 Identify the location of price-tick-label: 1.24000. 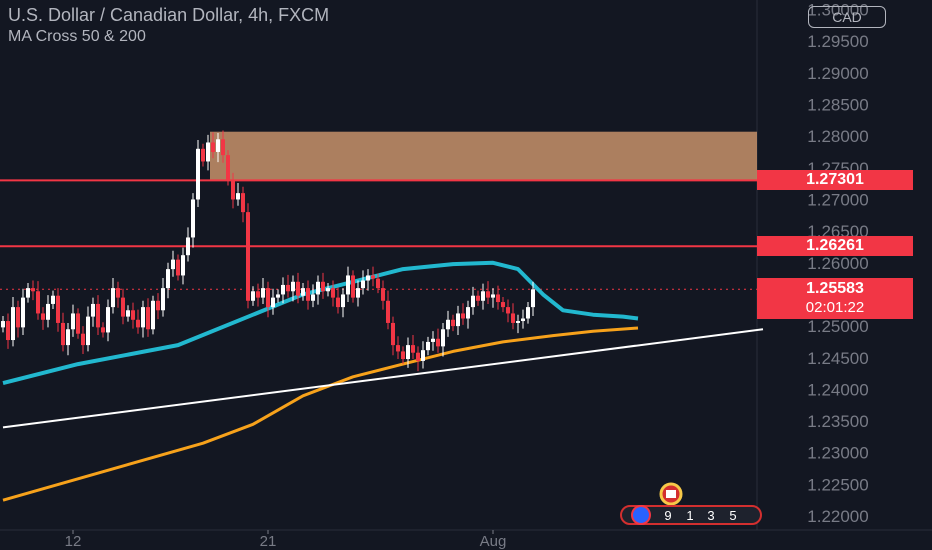
(837, 389).